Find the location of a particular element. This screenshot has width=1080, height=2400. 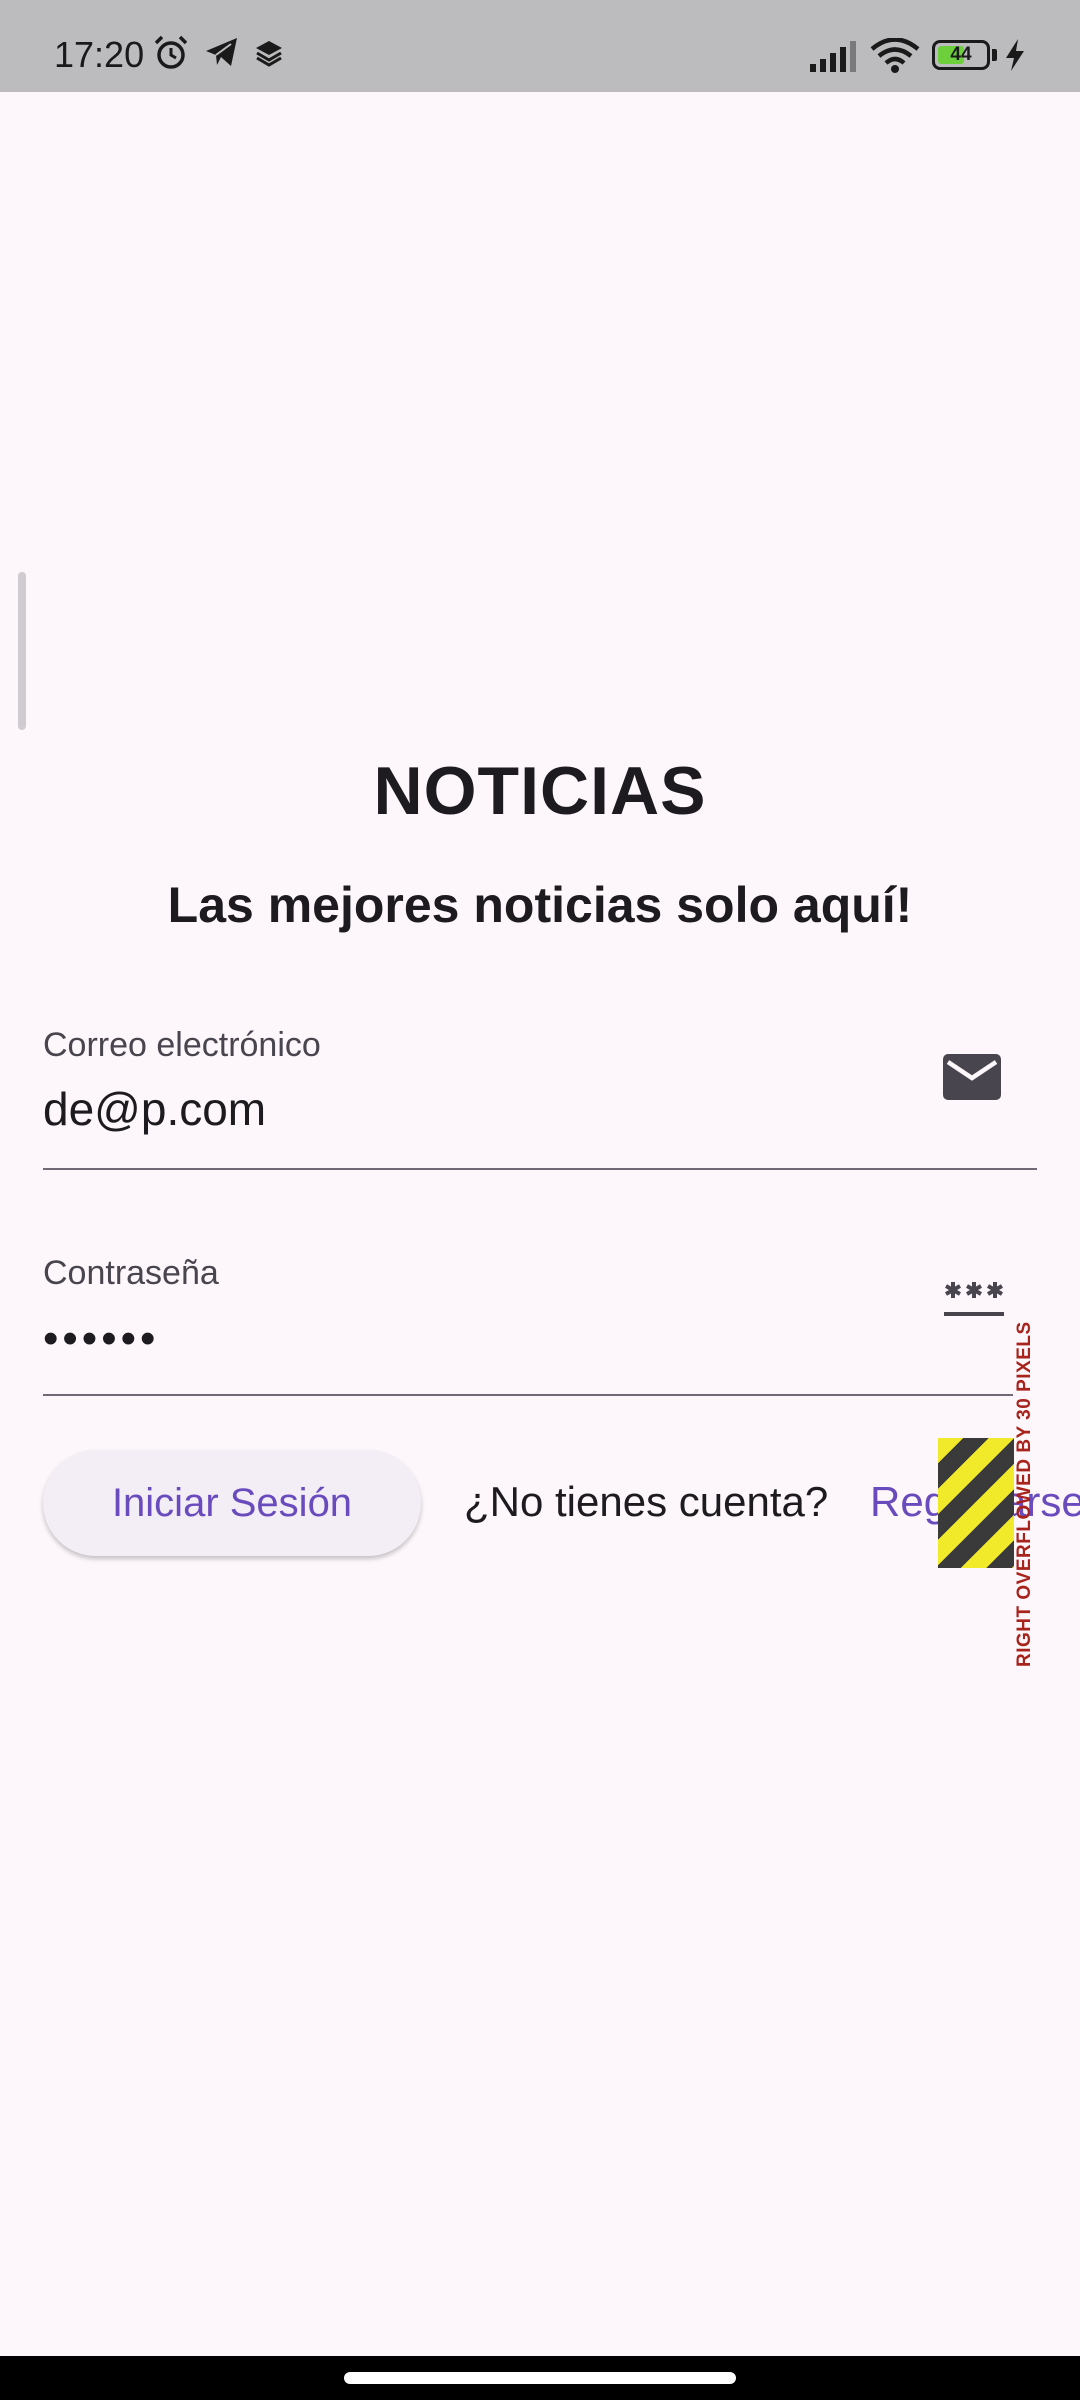

telegram-icon is located at coordinates (222, 54).